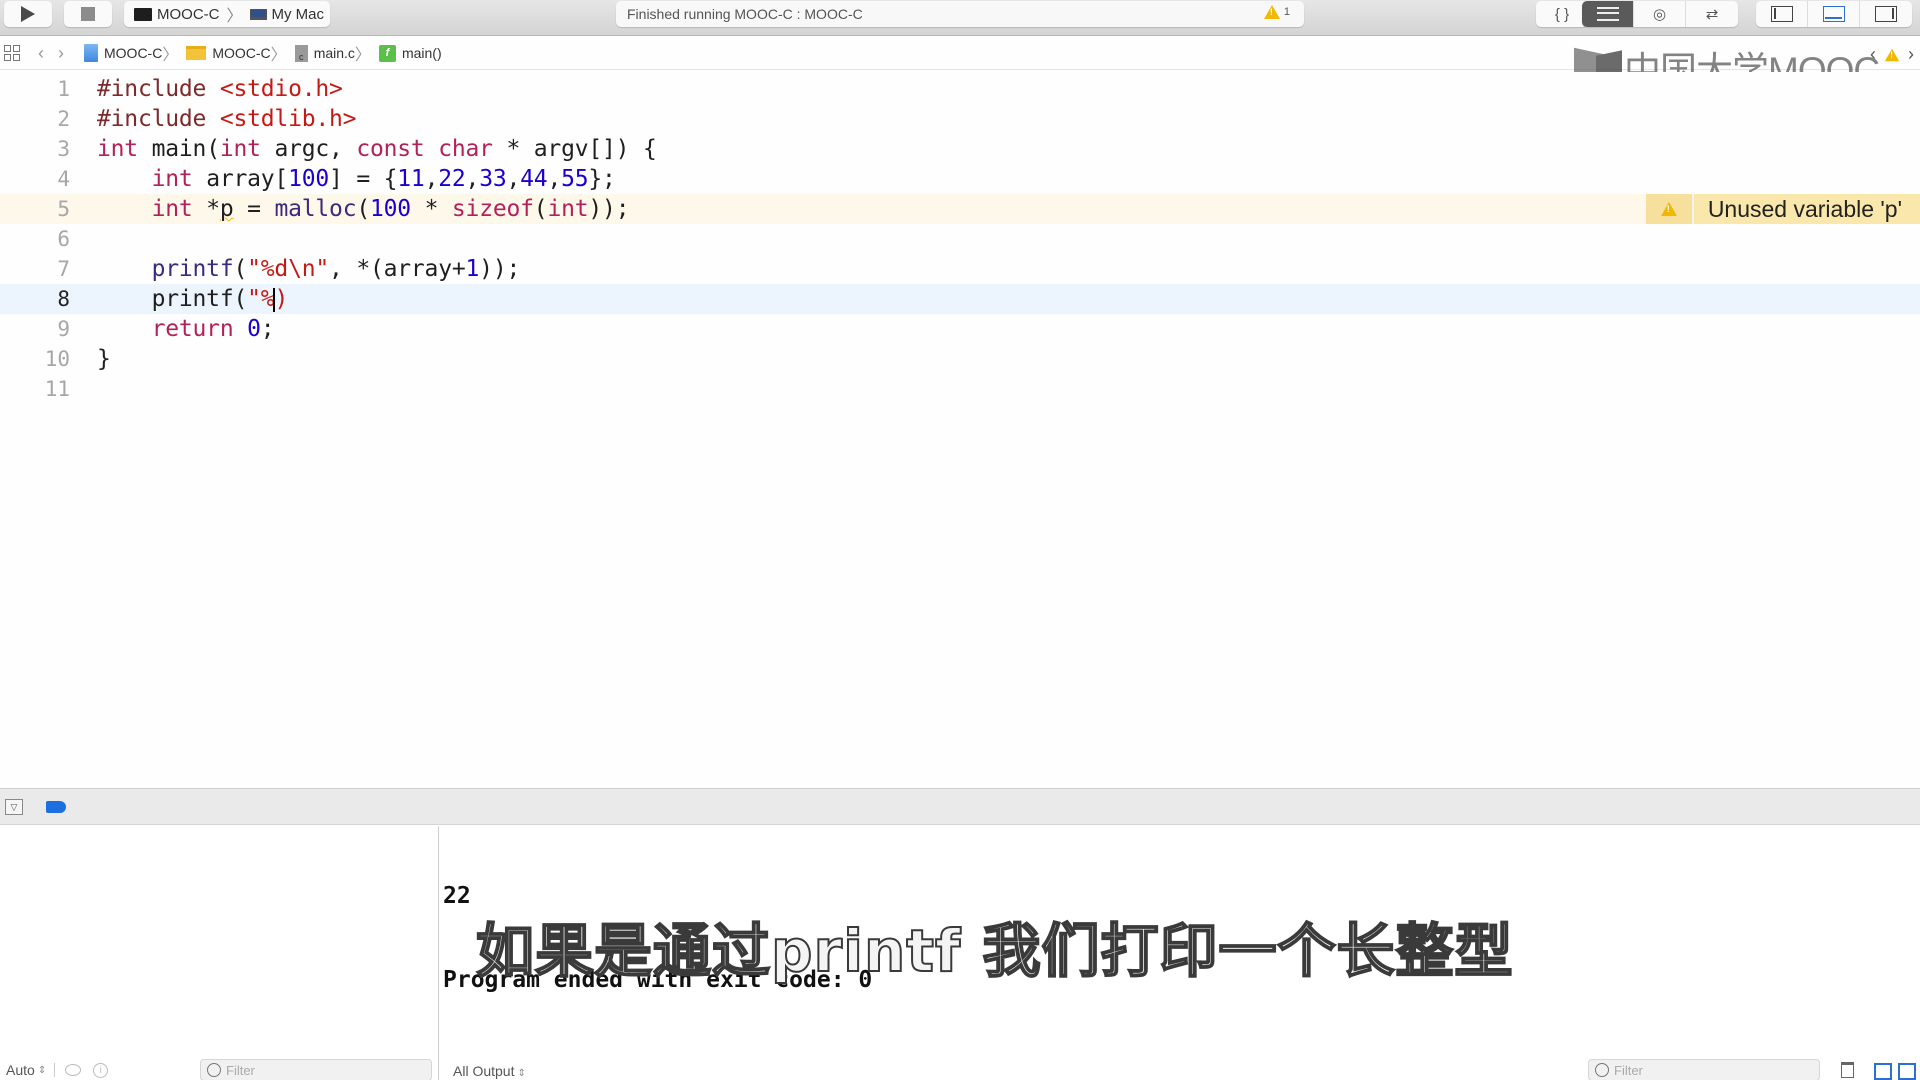  I want to click on editor-mode-segmented-control: ◎ ⇄, so click(1660, 14).